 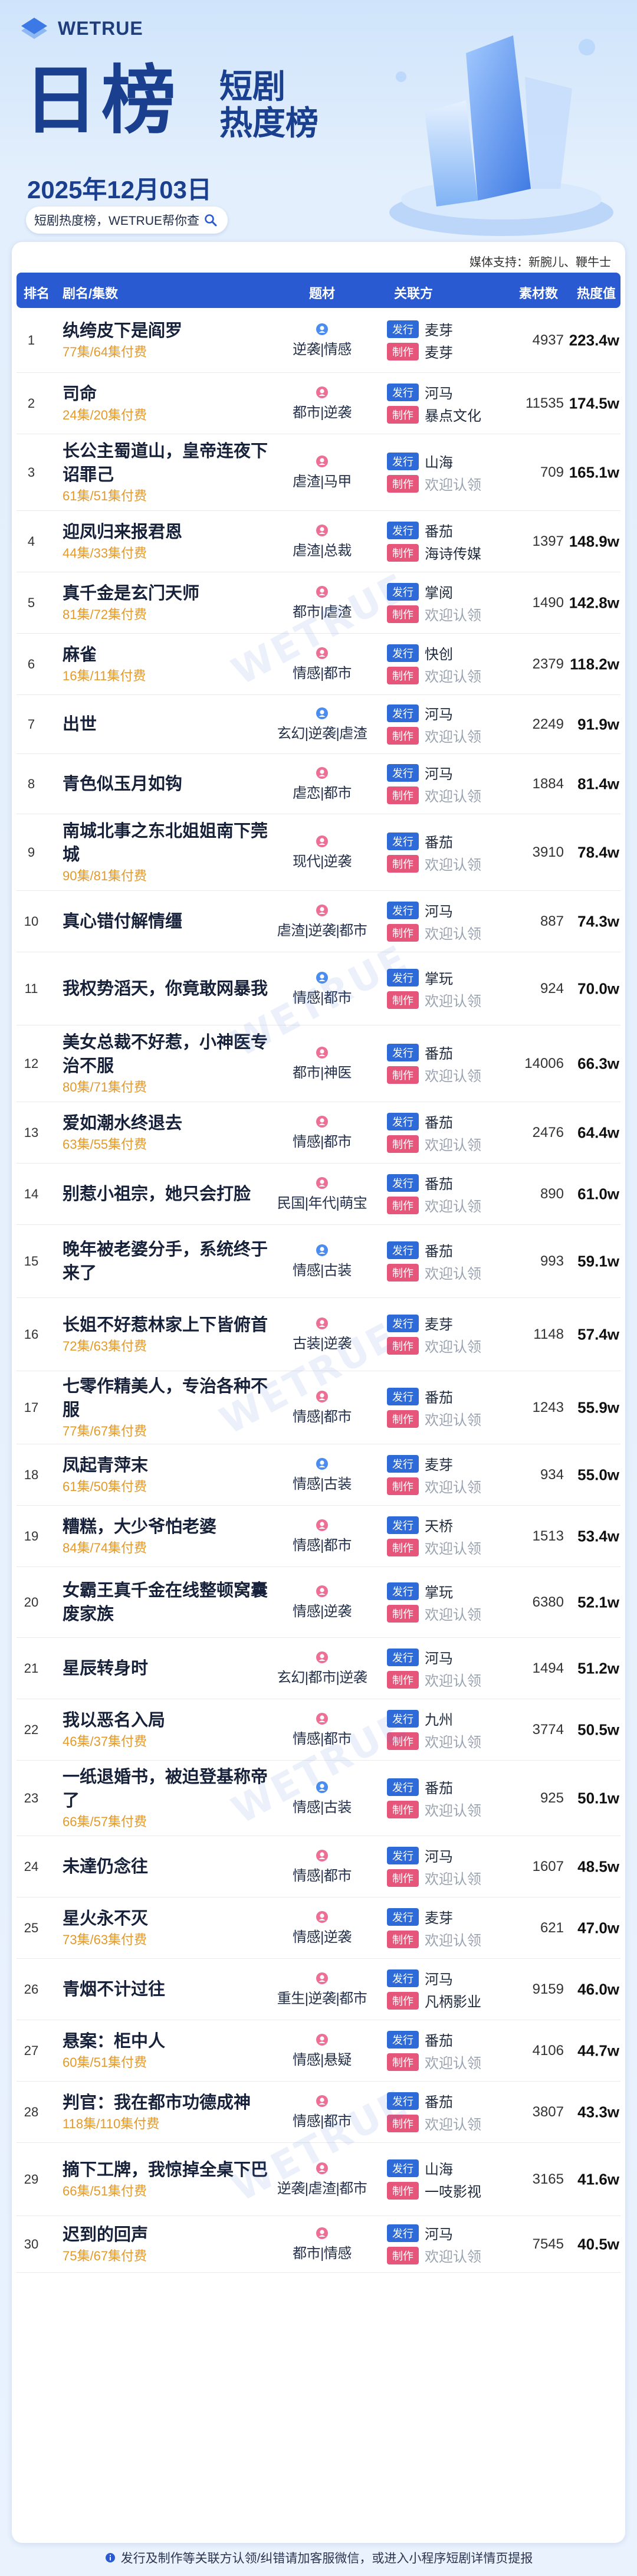 I want to click on drama-title: 判官：我在都市功德成神, so click(x=169, y=2103).